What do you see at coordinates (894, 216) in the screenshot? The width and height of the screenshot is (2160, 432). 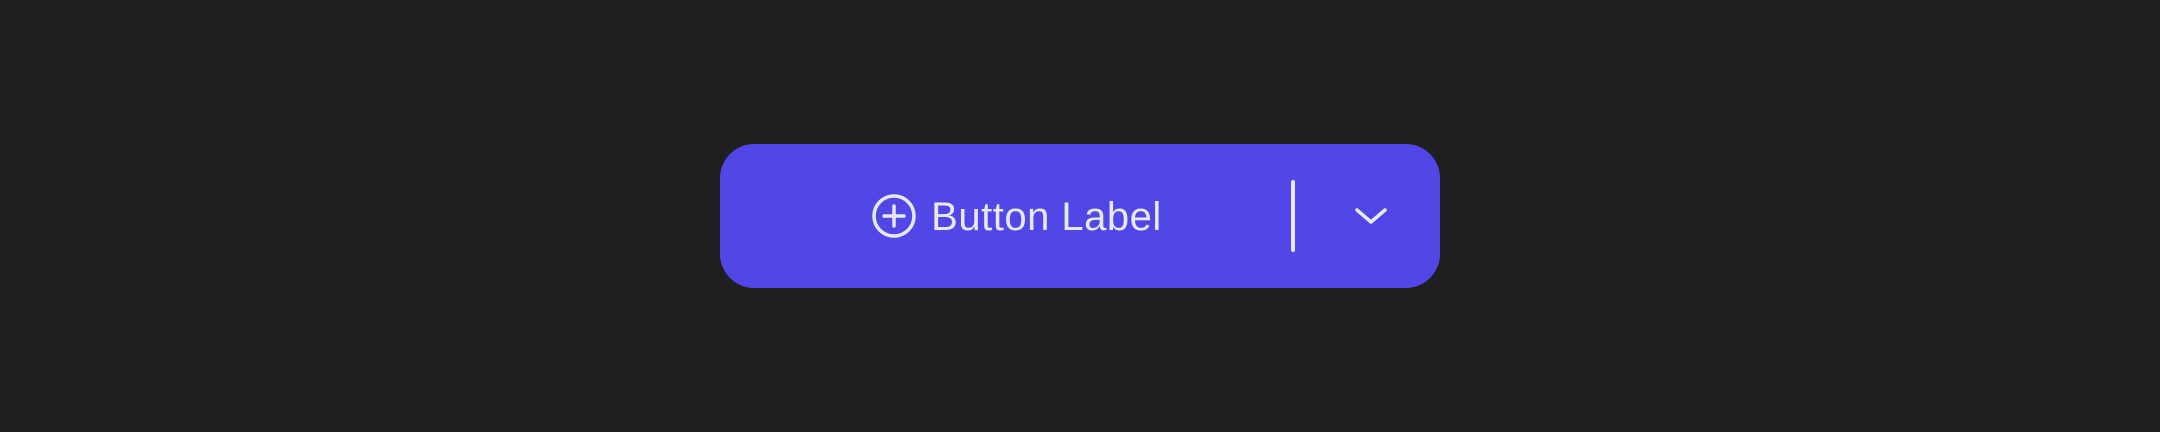 I see `plus-circle-icon` at bounding box center [894, 216].